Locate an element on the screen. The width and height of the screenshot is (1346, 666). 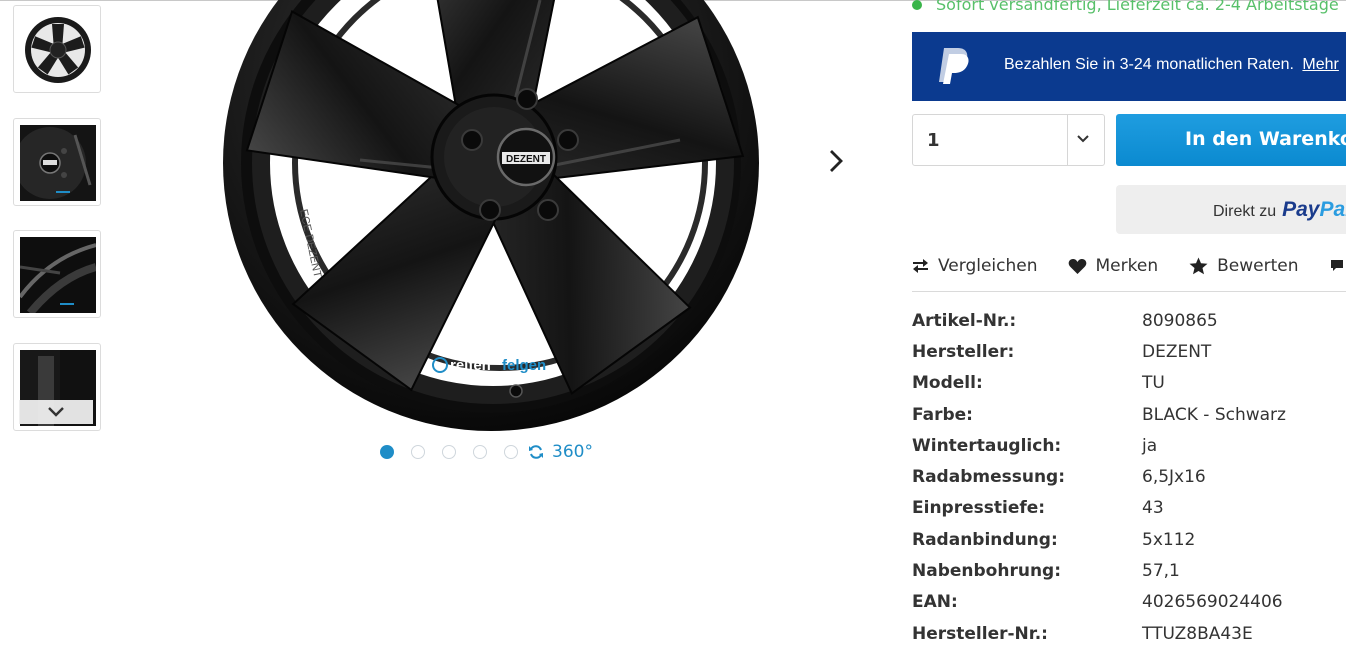
wheel-detail-image is located at coordinates (58, 275).